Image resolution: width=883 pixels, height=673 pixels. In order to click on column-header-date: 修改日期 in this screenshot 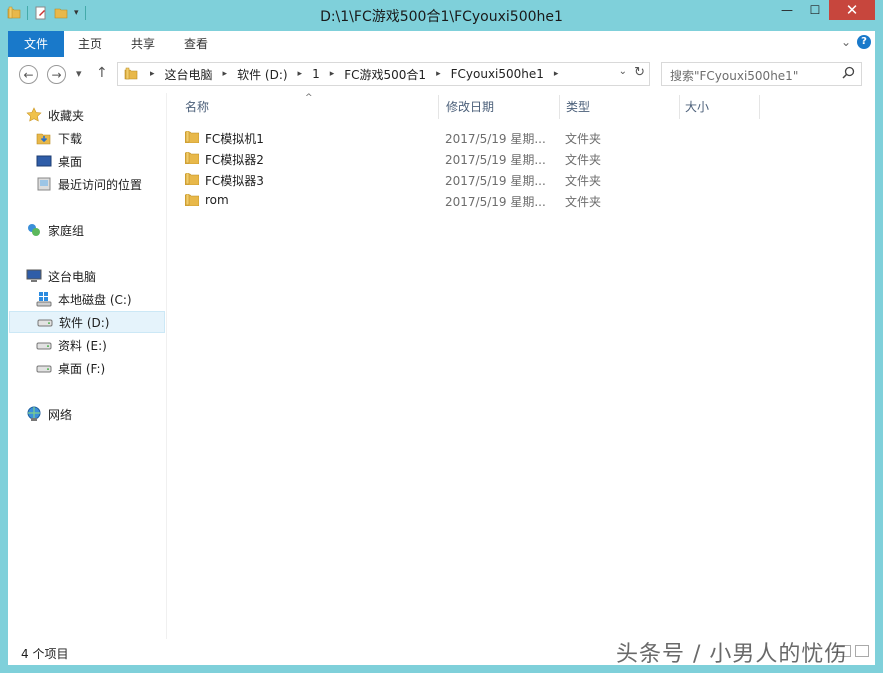, I will do `click(470, 108)`.